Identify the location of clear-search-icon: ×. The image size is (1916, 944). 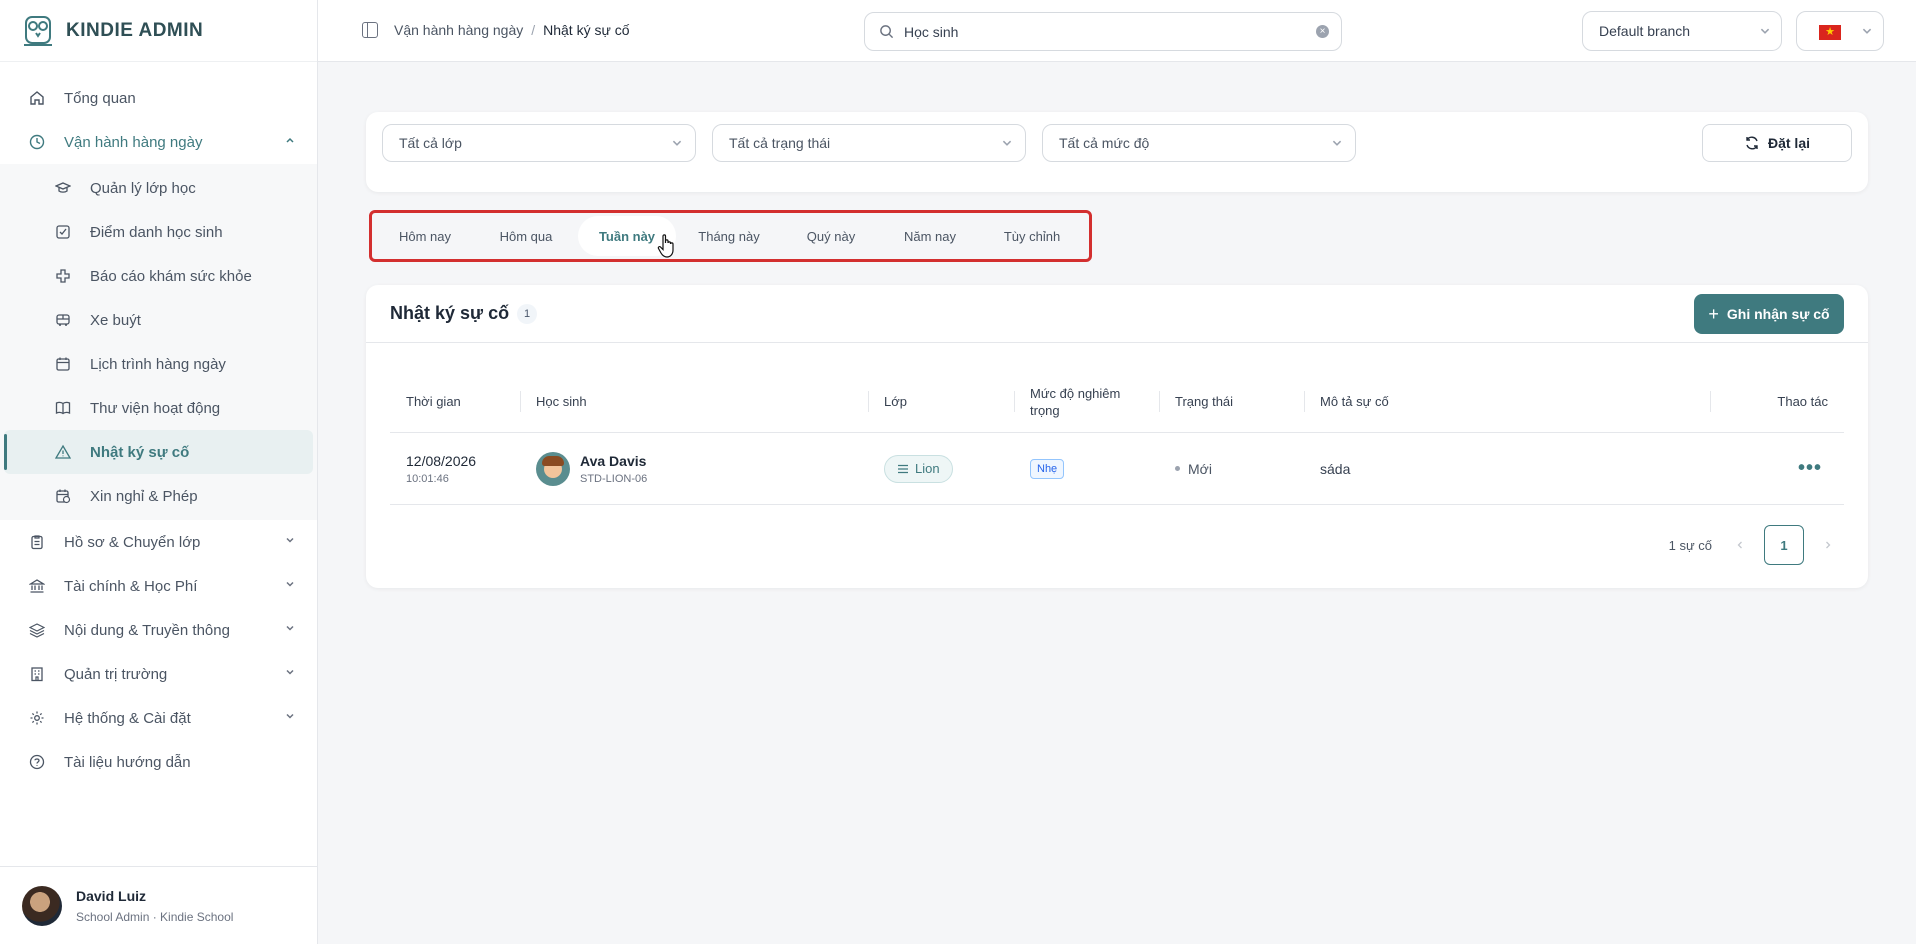
(1322, 31).